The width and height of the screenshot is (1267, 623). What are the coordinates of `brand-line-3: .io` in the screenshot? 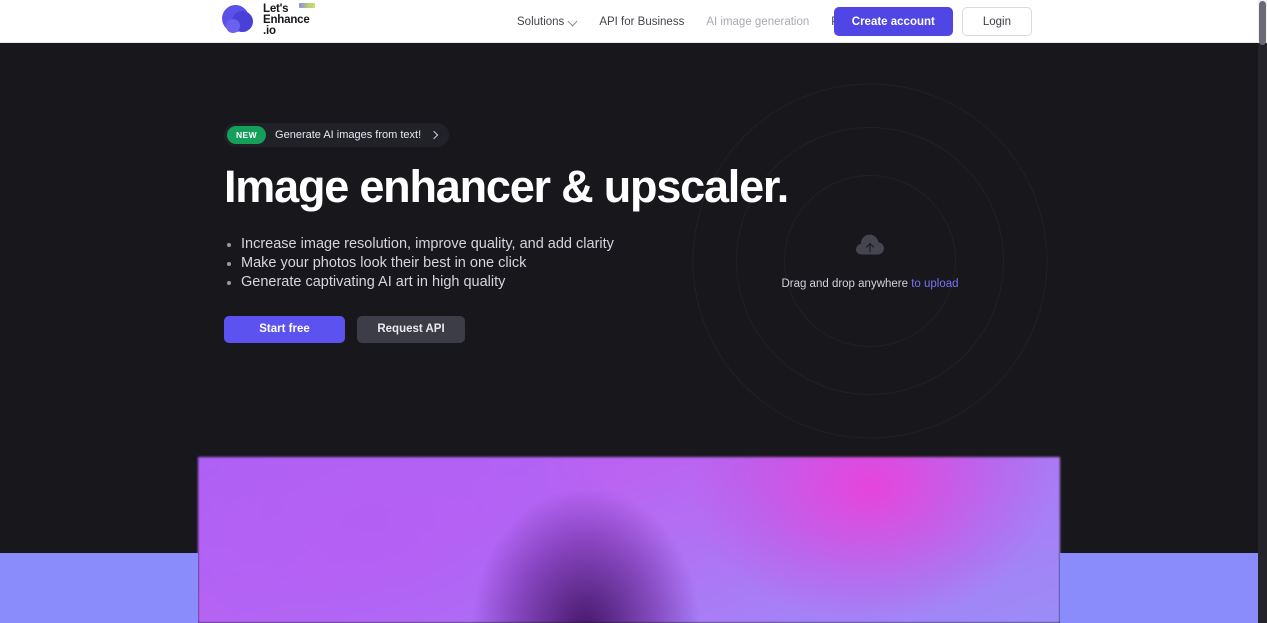 It's located at (269, 31).